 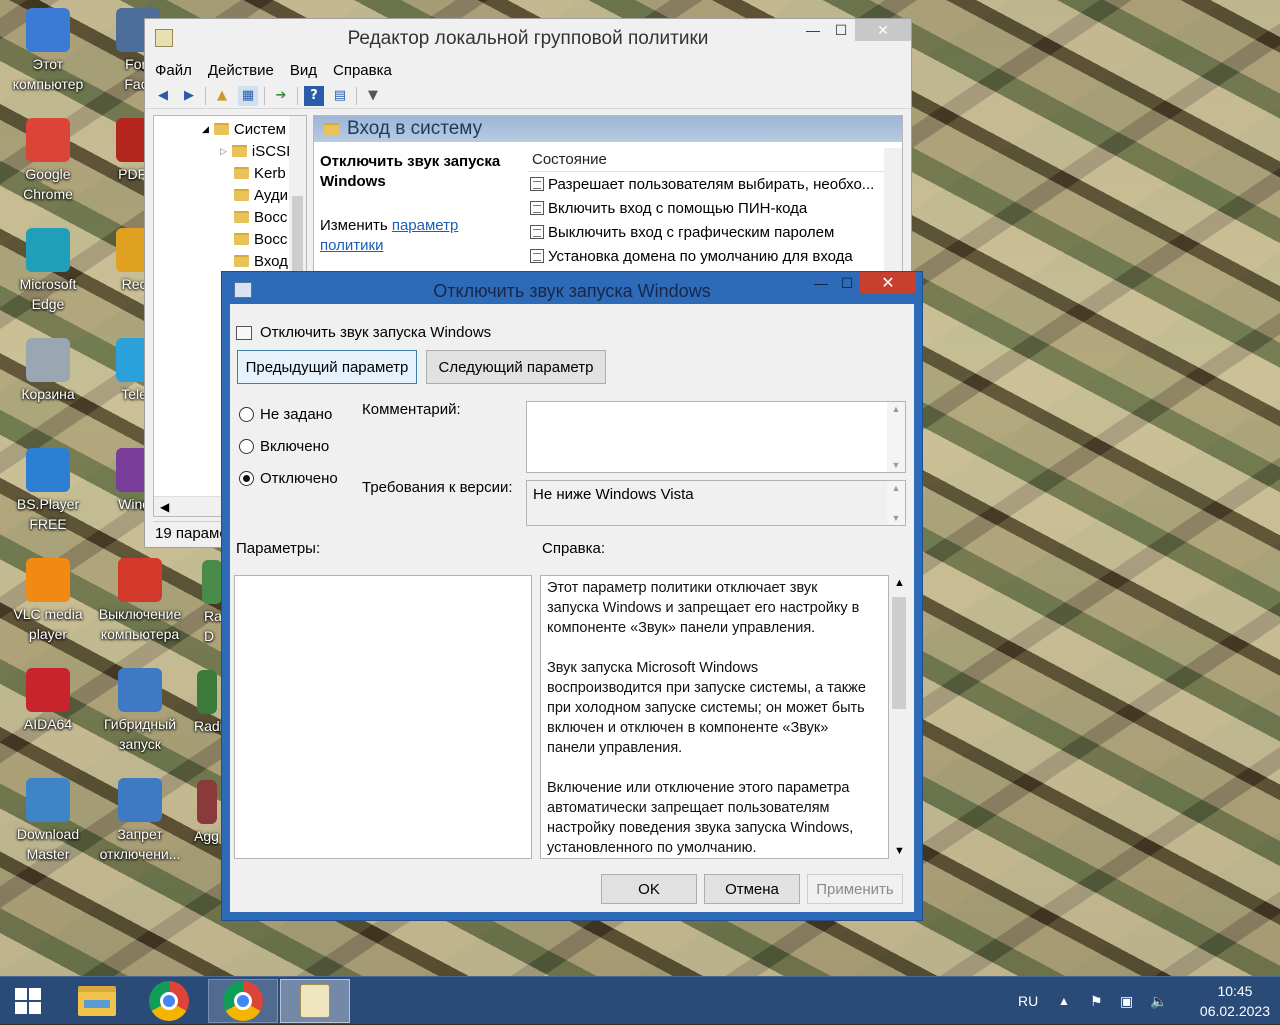 What do you see at coordinates (528, 70) in the screenshot?
I see `menu-bar: Файл Действие Вид Справка` at bounding box center [528, 70].